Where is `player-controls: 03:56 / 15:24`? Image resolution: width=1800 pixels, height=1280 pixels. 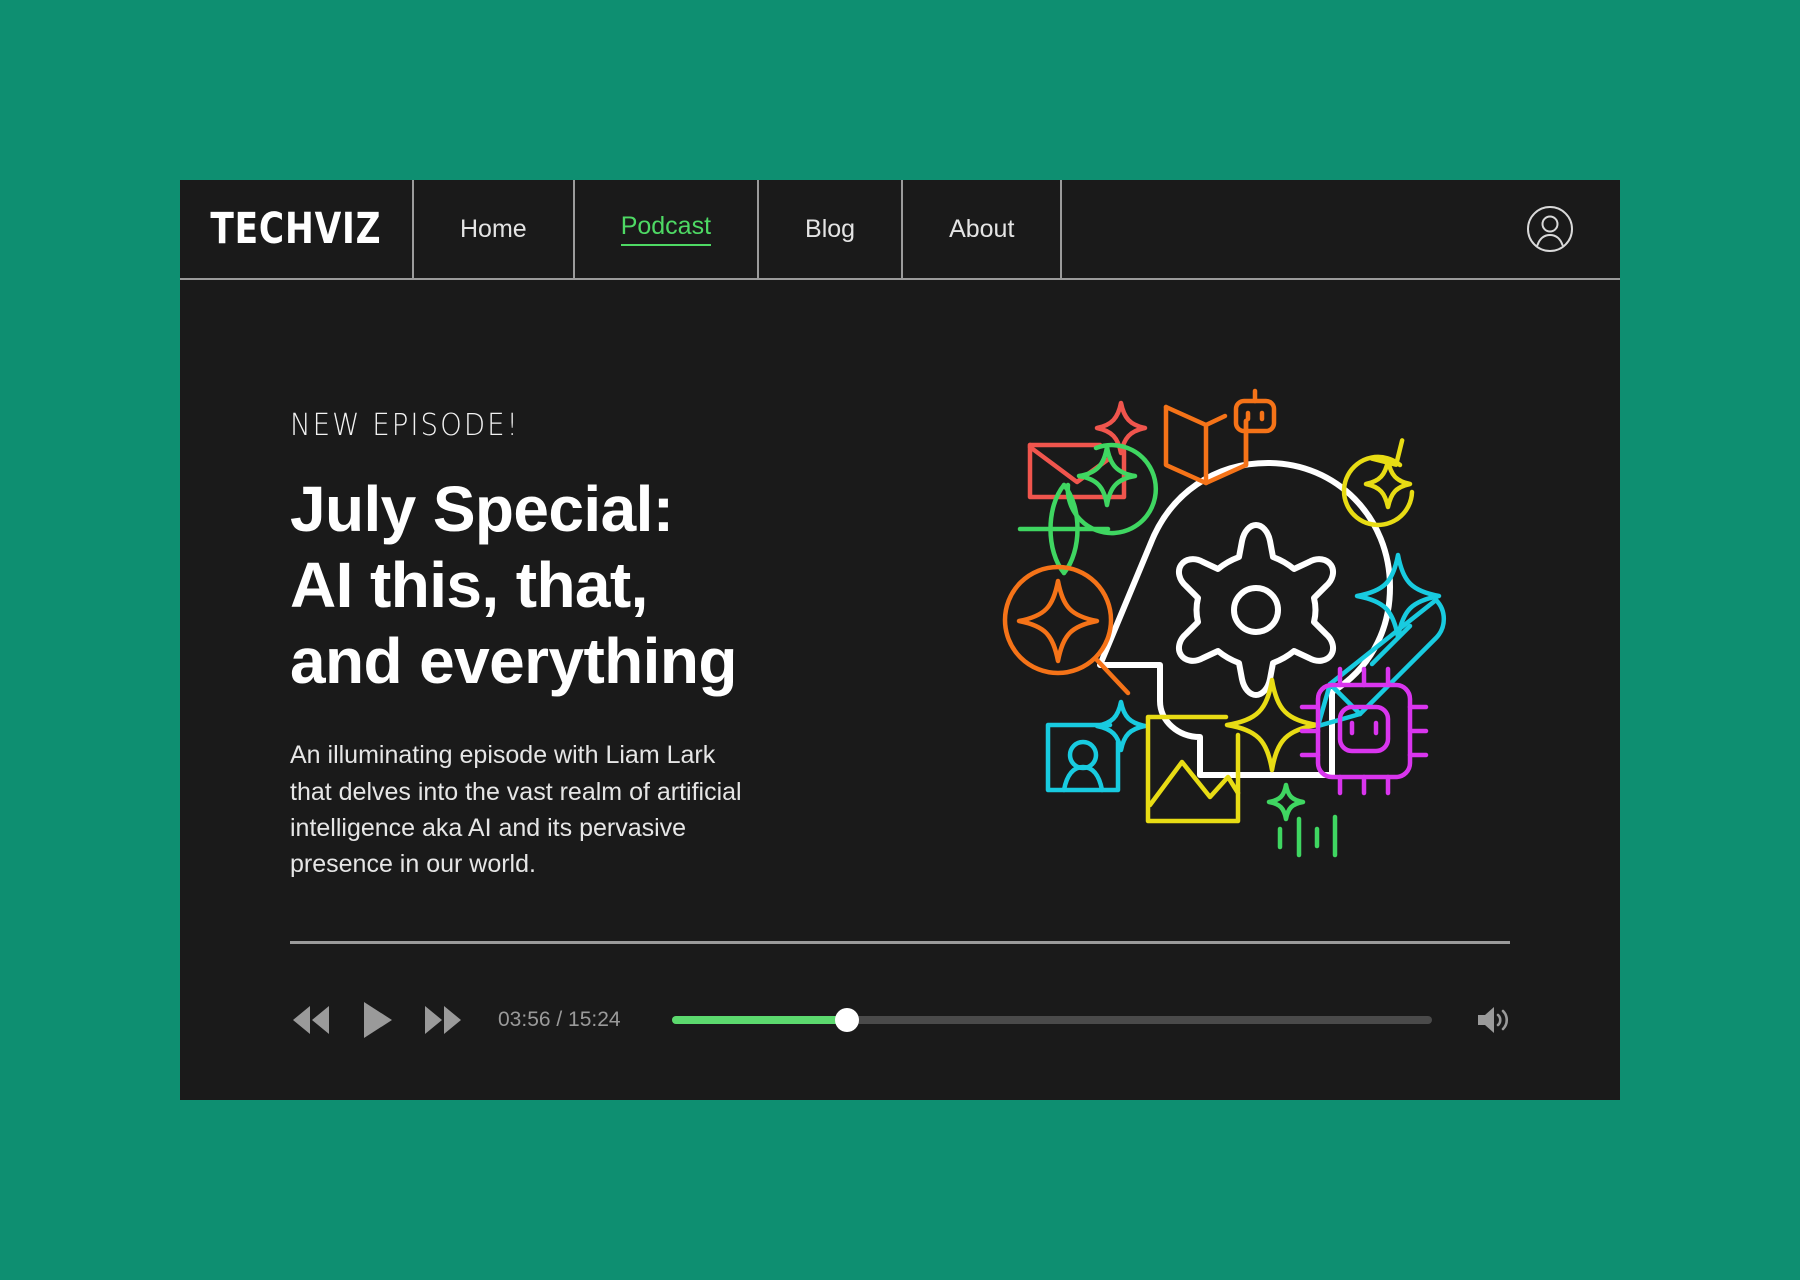
player-controls: 03:56 / 15:24 is located at coordinates (900, 1020).